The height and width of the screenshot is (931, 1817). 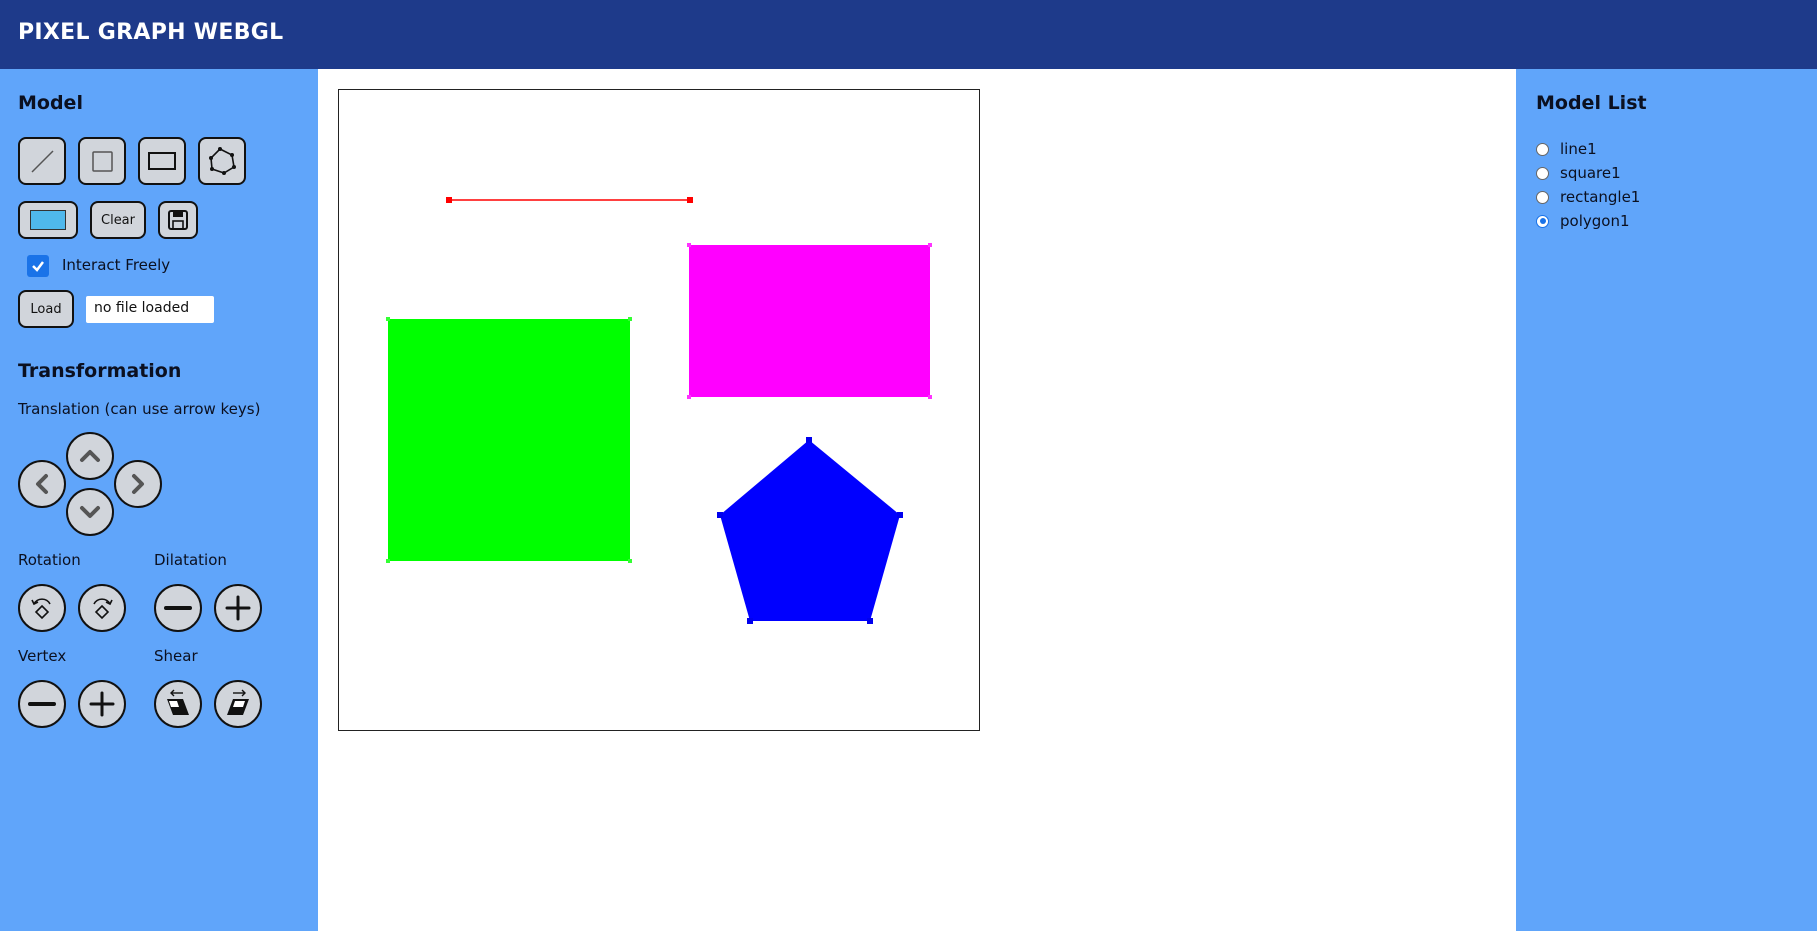 I want to click on model-list-item-line1: line1, so click(x=1566, y=149).